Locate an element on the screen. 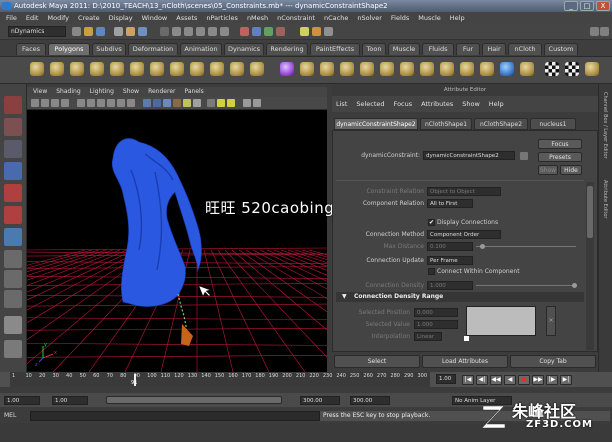 Image resolution: width=612 pixels, height=442 pixels. connection-update-dropdown: Per Frame is located at coordinates (450, 260).